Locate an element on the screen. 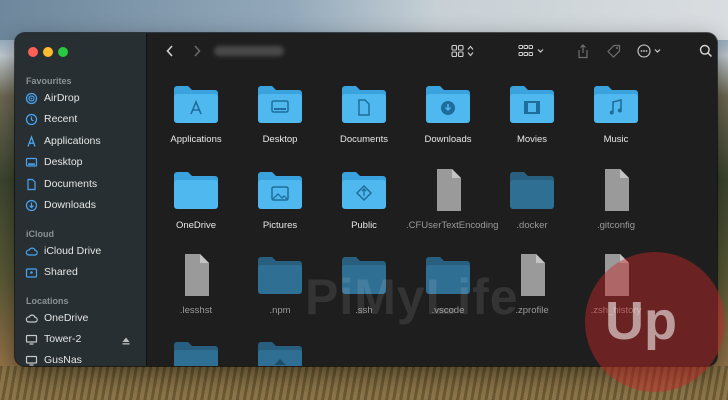 Image resolution: width=728 pixels, height=400 pixels. file-name: Movies is located at coordinates (532, 139).